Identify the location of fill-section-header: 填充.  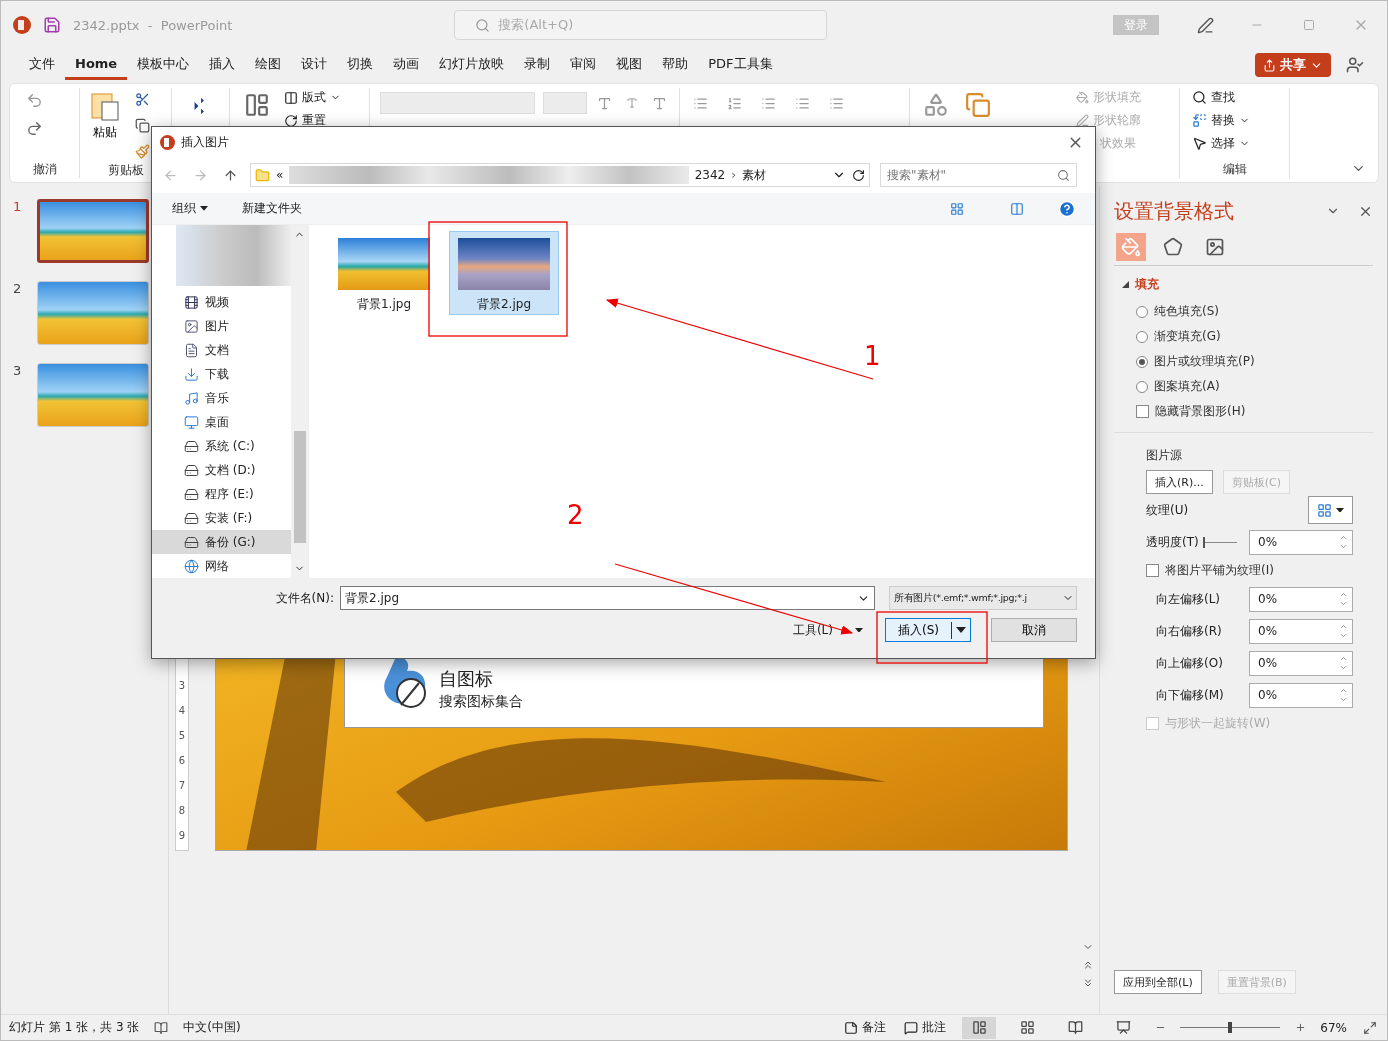
(1243, 282).